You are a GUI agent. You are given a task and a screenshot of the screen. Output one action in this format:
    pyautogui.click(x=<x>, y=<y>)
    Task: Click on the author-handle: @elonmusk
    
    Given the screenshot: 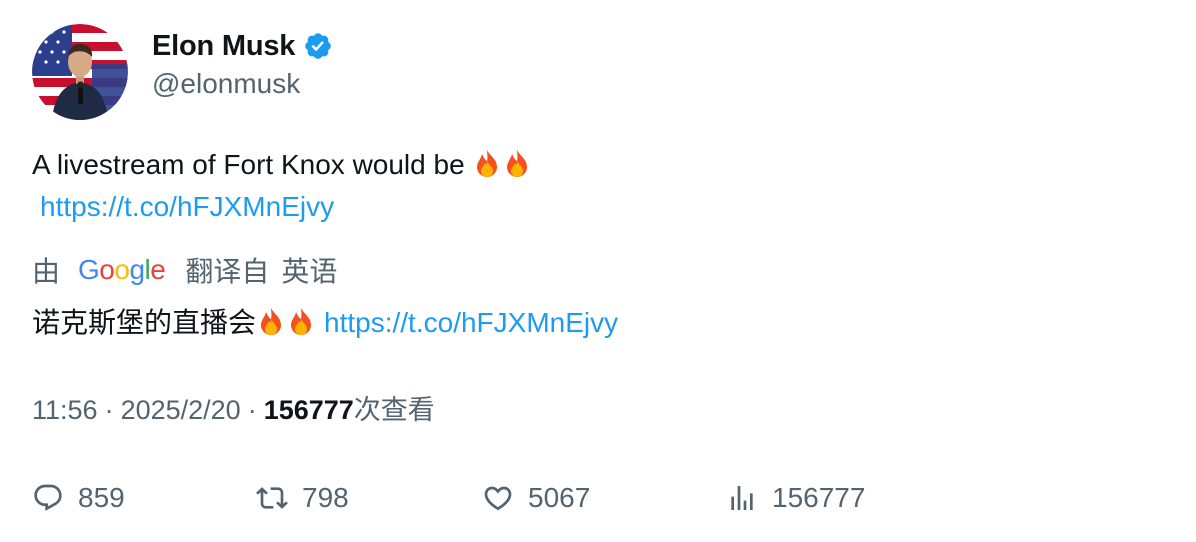 What is the action you would take?
    pyautogui.click(x=226, y=84)
    